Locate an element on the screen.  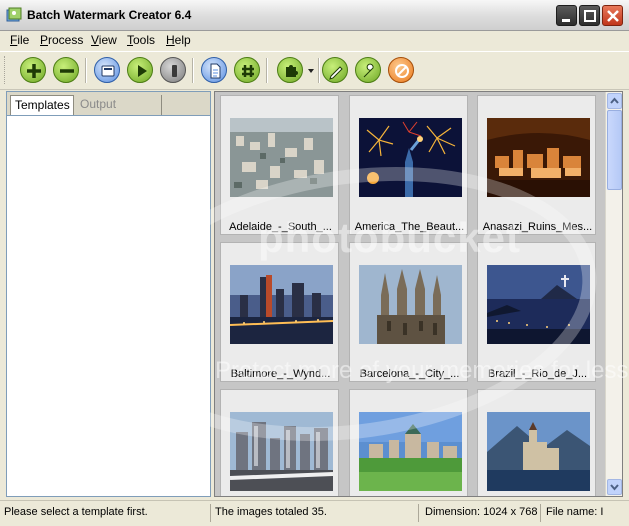
plugin-button is located at coordinates (290, 70).